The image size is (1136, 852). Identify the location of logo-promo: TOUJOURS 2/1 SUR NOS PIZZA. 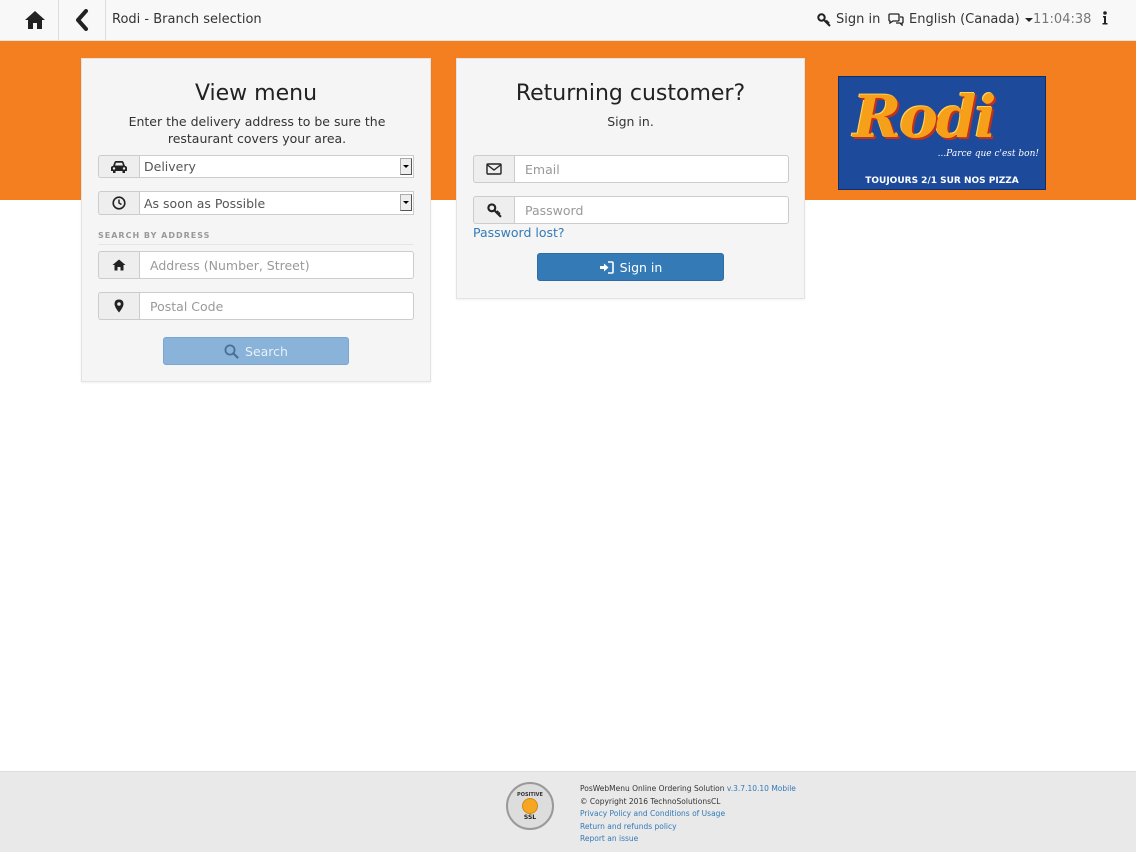
(942, 181).